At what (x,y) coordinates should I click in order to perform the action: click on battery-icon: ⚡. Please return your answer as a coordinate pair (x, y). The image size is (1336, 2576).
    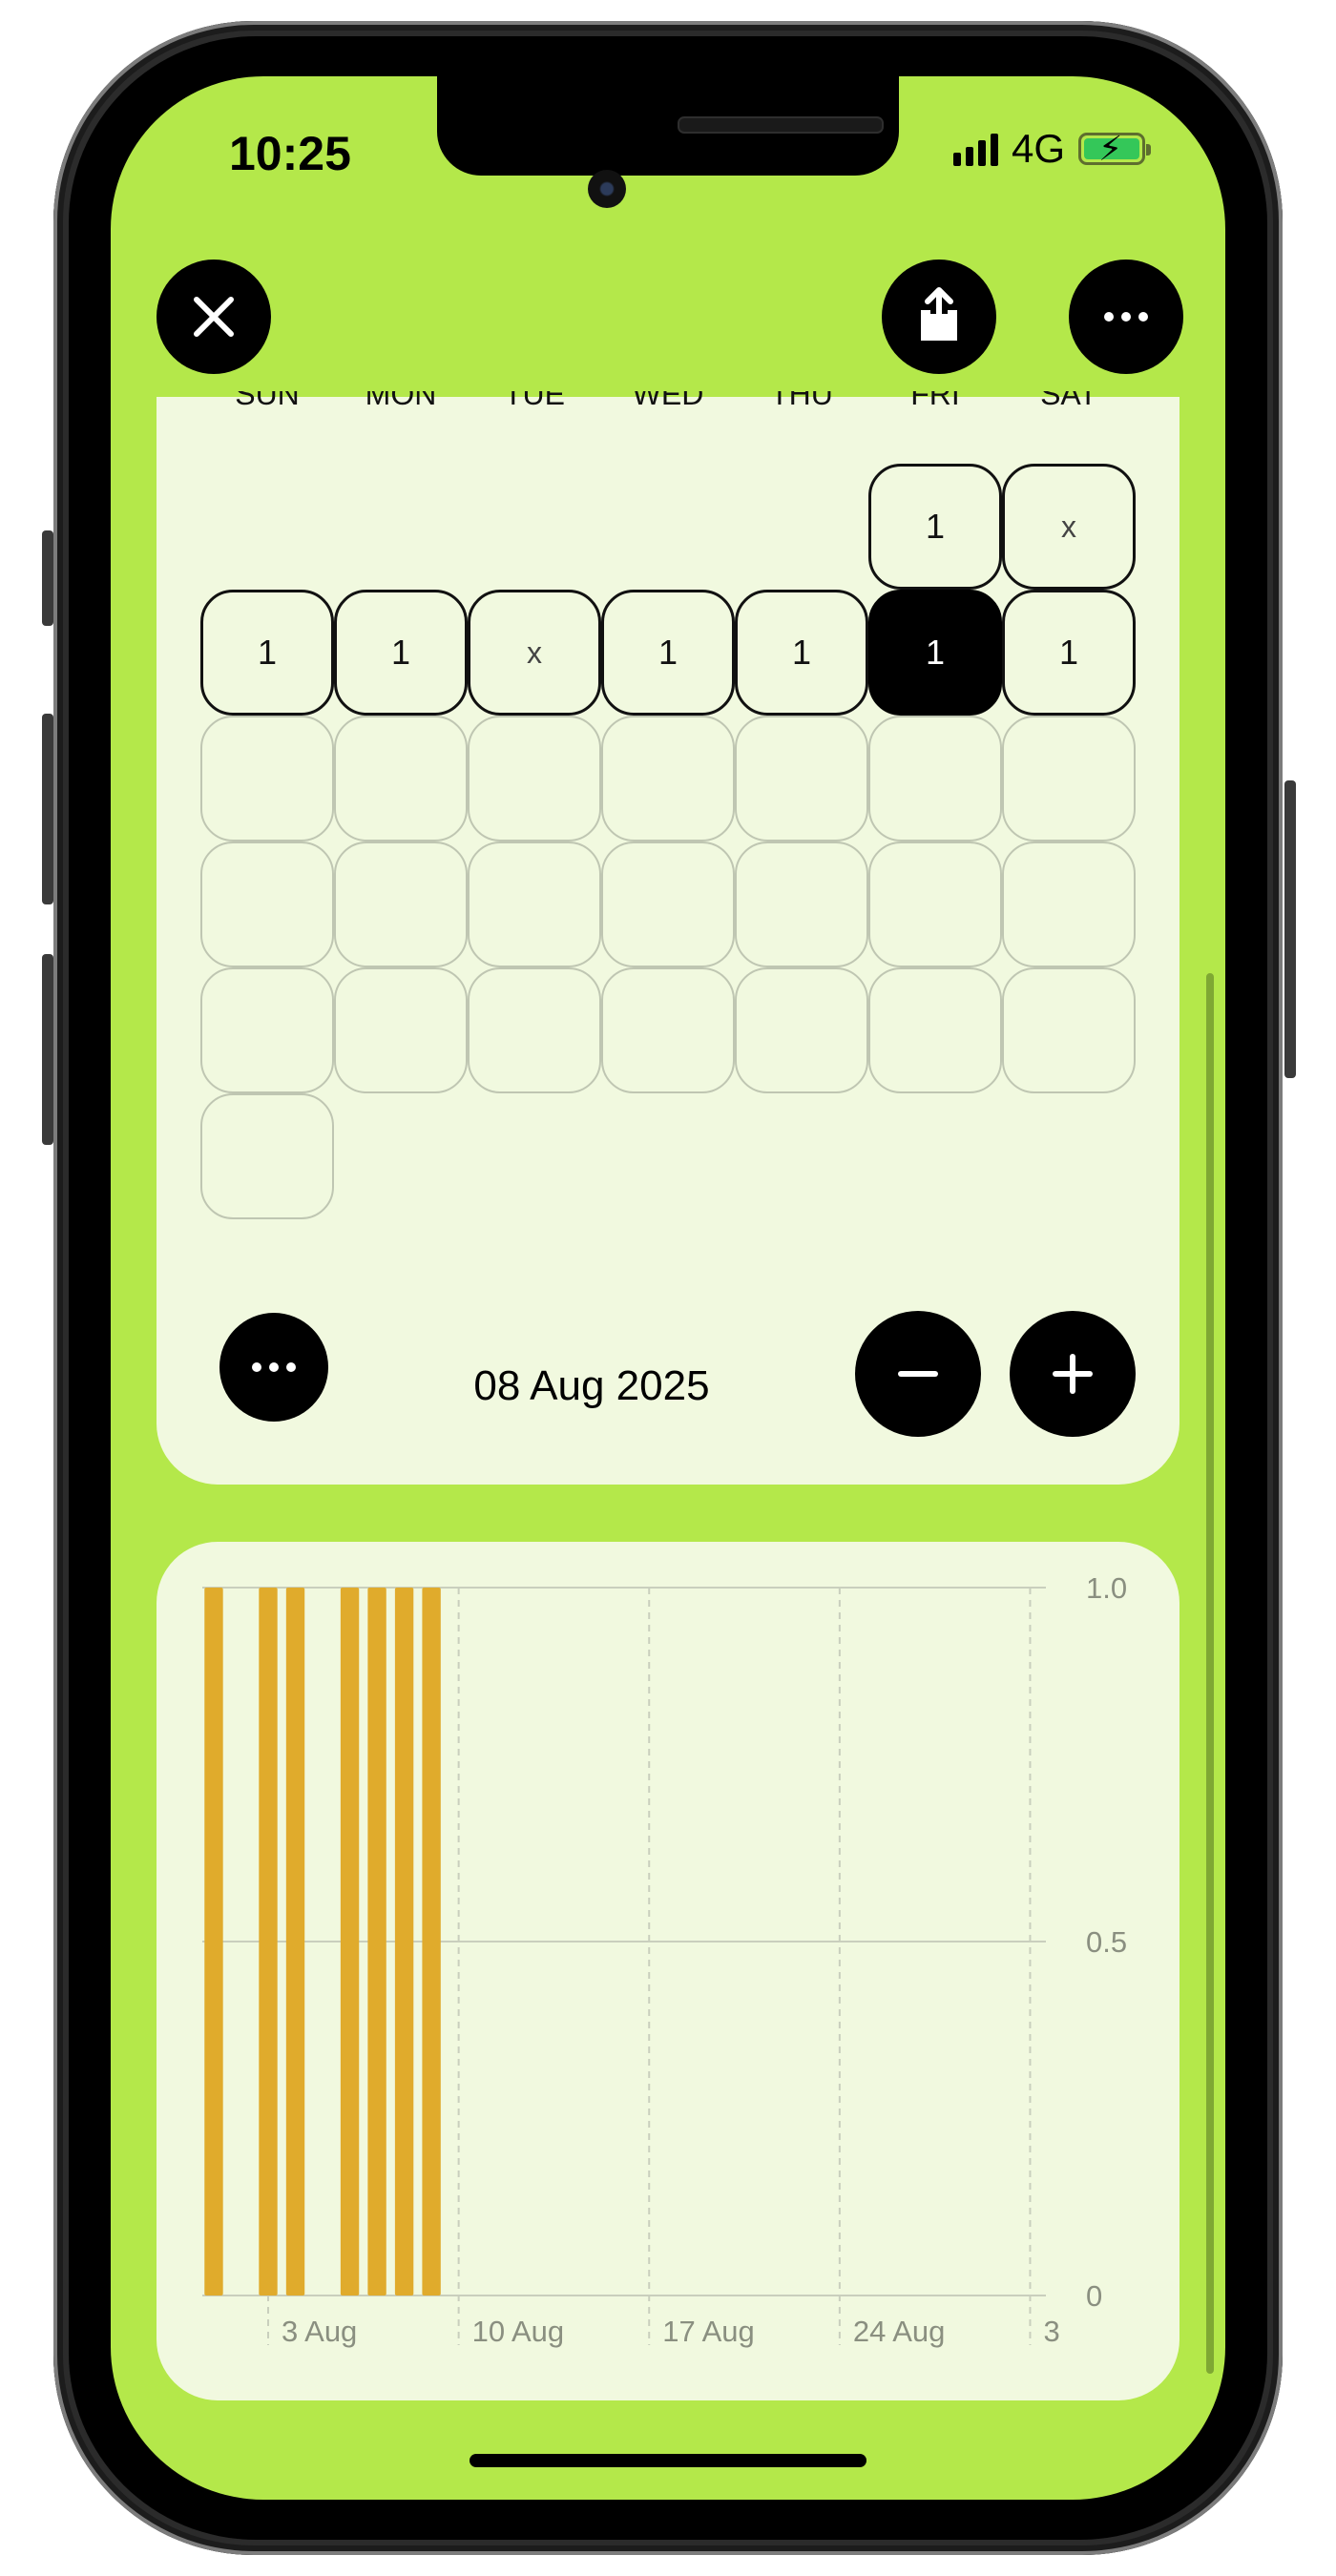
    Looking at the image, I should click on (1114, 148).